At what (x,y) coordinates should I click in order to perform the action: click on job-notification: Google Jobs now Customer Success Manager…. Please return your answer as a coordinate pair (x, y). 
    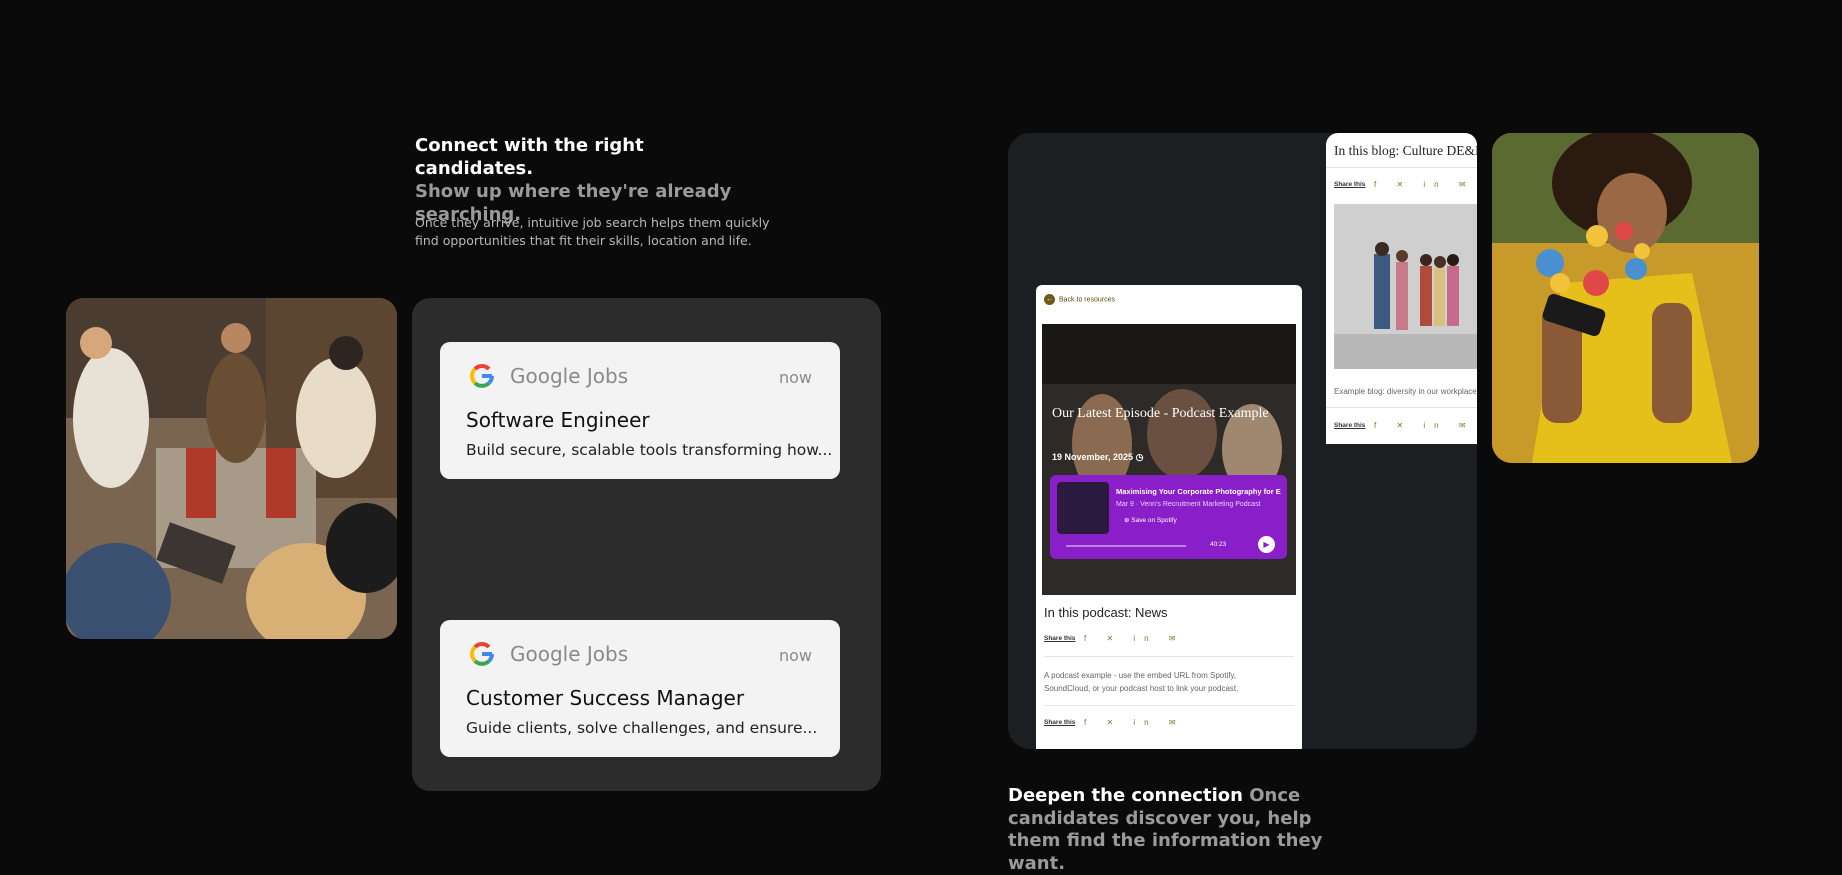
    Looking at the image, I should click on (640, 688).